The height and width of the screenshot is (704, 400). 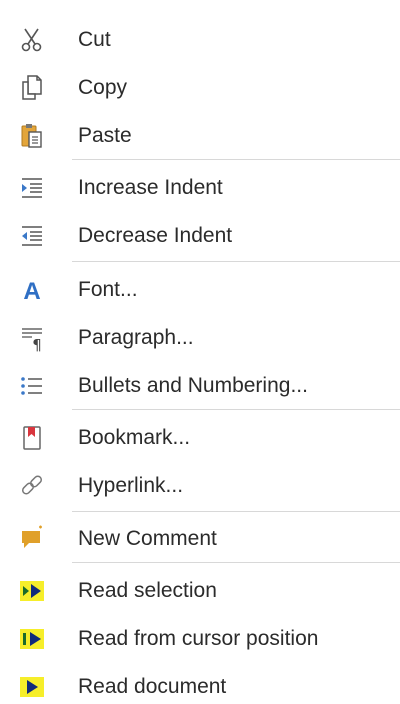 What do you see at coordinates (200, 88) in the screenshot?
I see `menu-item-copy: Copy` at bounding box center [200, 88].